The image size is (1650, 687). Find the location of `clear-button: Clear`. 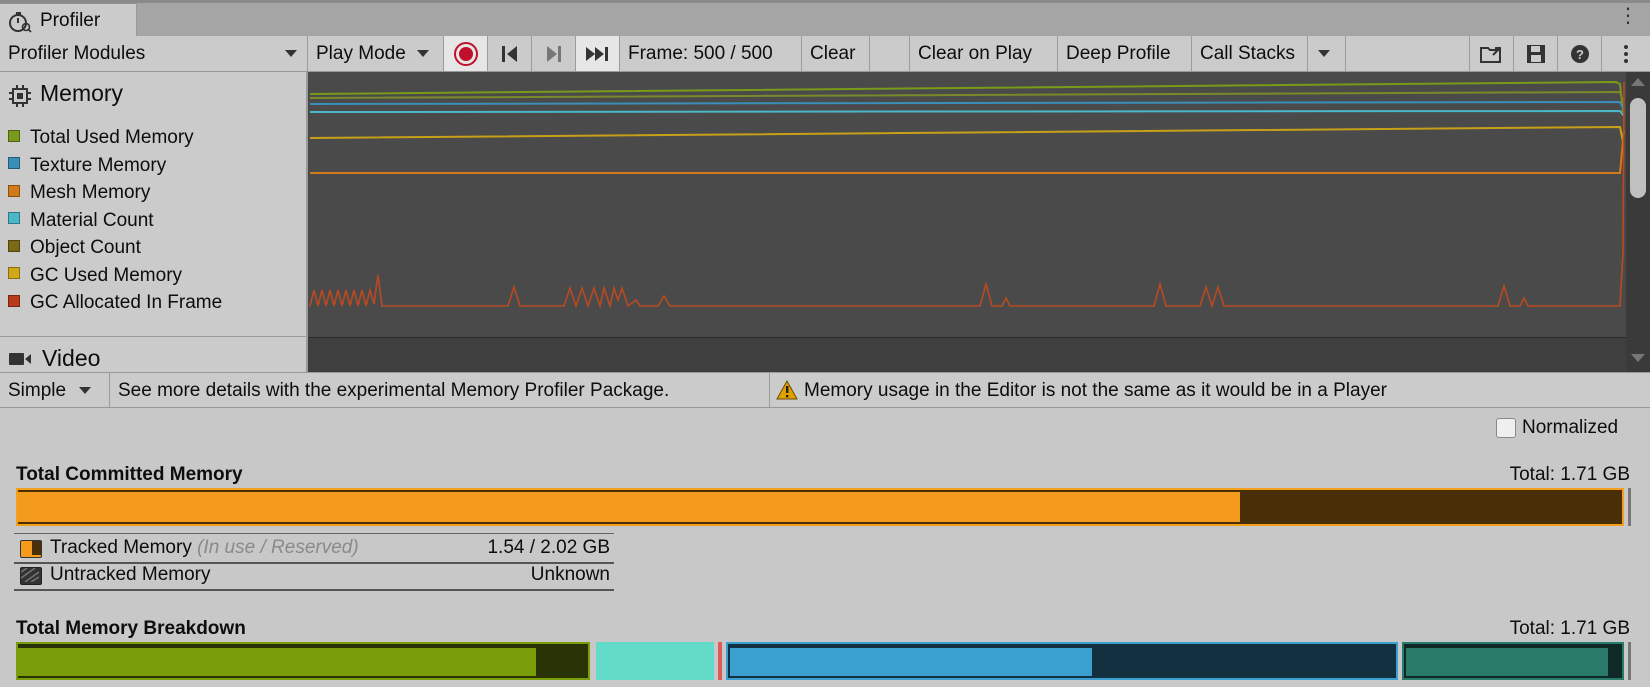

clear-button: Clear is located at coordinates (836, 53).